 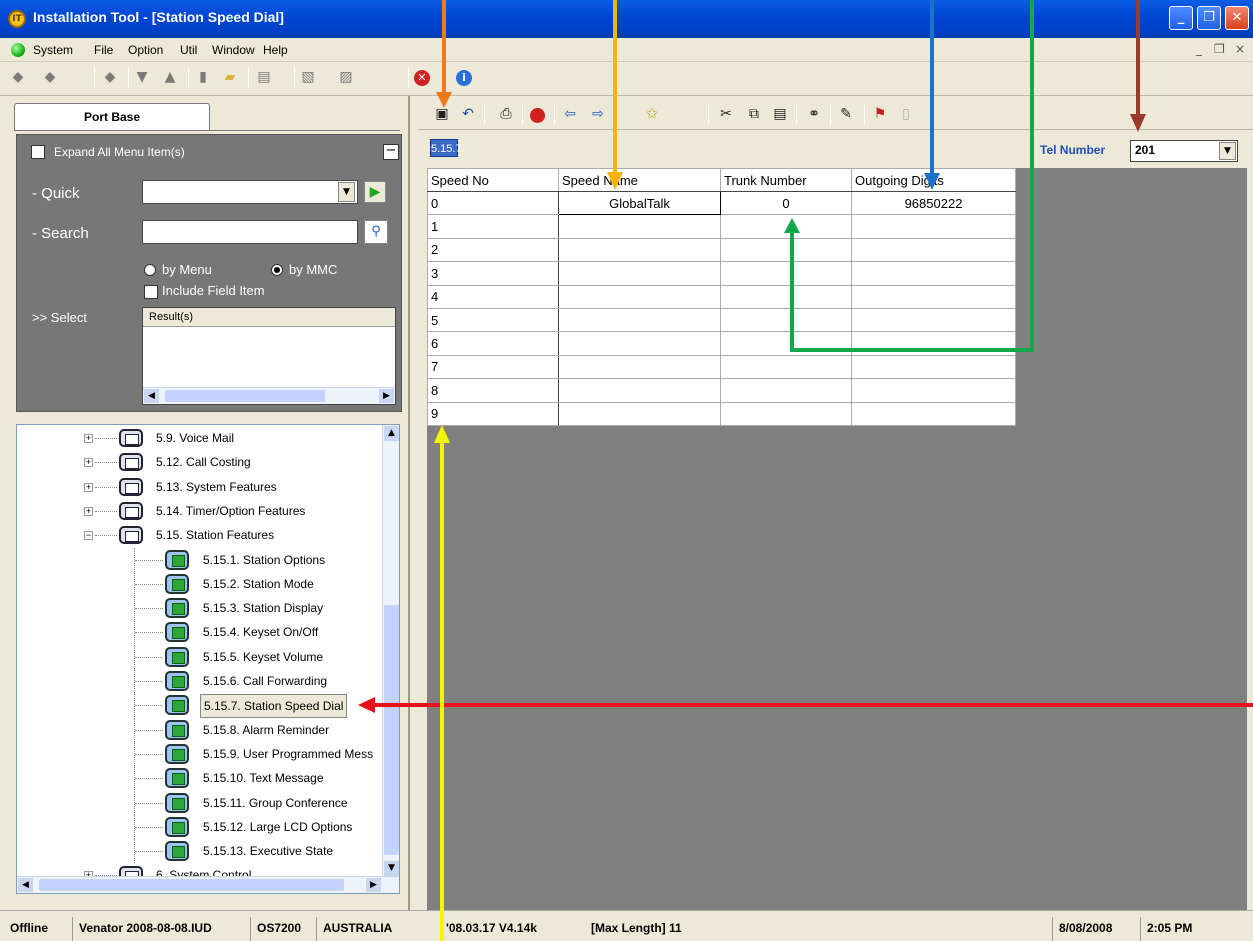 What do you see at coordinates (615, 95) in the screenshot?
I see `gold-arrow` at bounding box center [615, 95].